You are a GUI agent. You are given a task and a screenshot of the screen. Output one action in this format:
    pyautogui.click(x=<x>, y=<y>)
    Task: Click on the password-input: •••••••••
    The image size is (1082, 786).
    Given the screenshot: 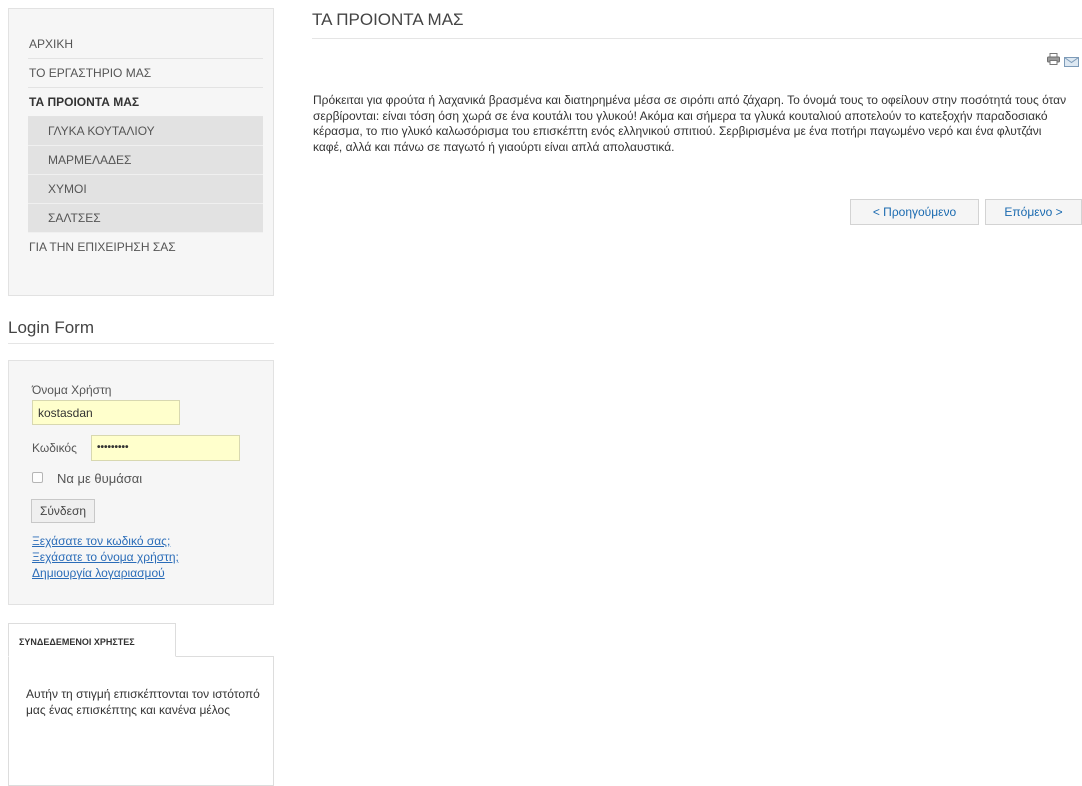 What is the action you would take?
    pyautogui.click(x=165, y=448)
    